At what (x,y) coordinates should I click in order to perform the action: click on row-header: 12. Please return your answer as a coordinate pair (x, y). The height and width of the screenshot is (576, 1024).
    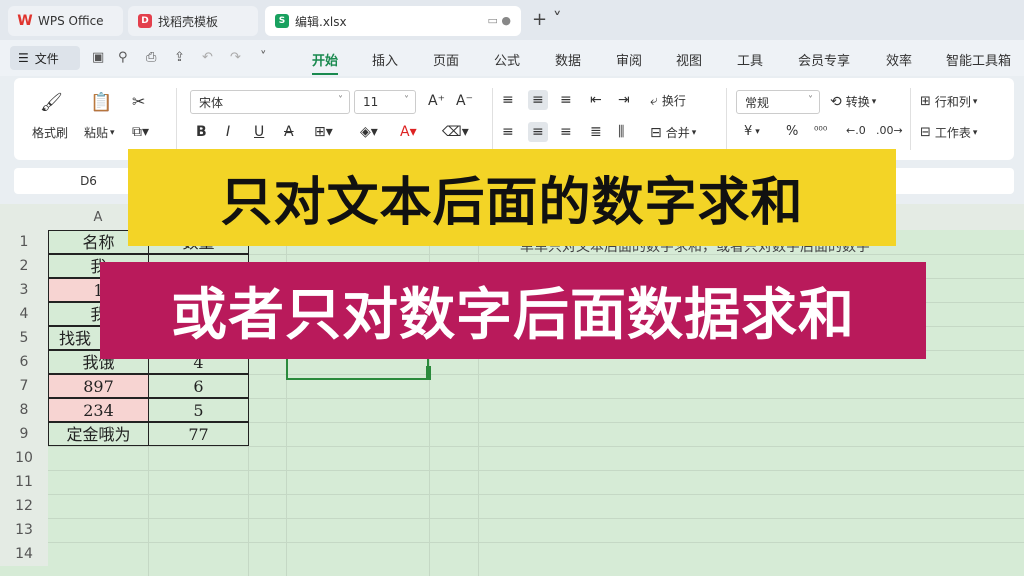
    Looking at the image, I should click on (24, 506).